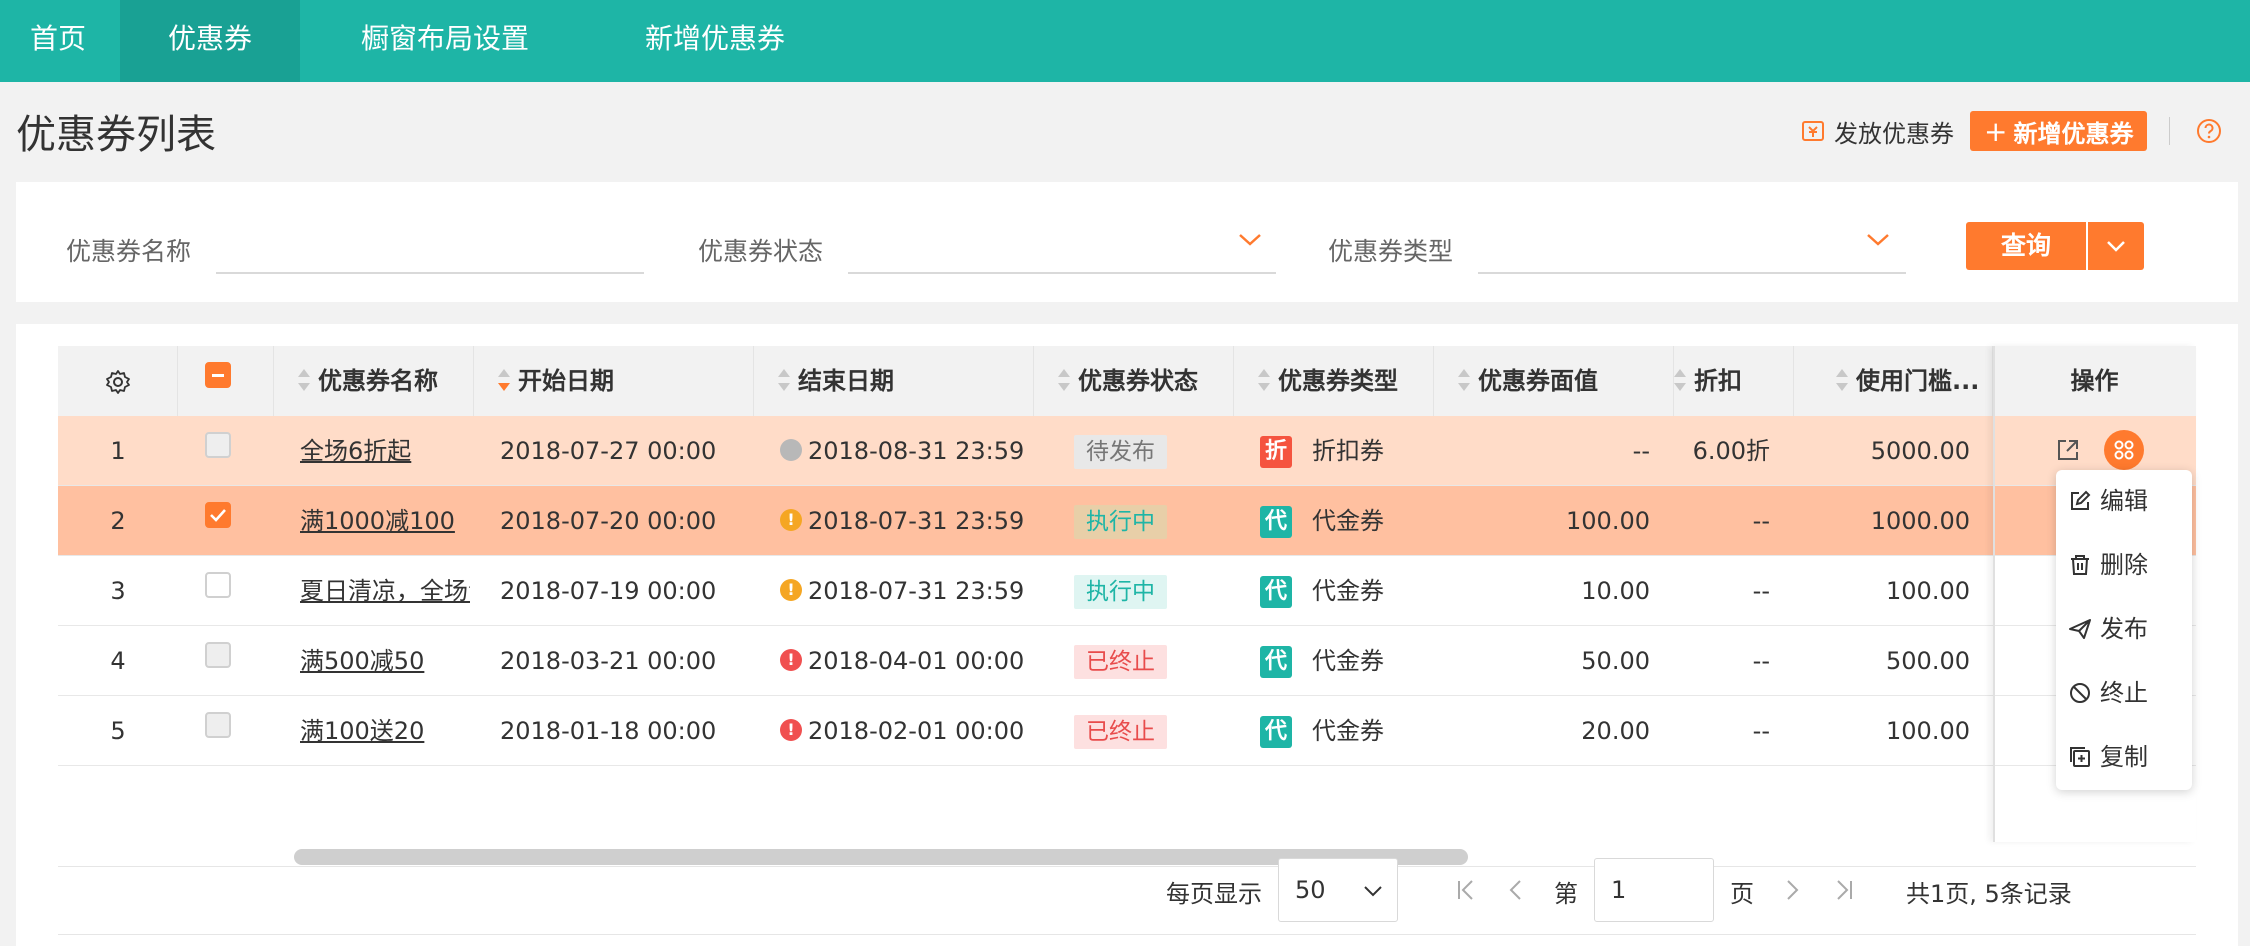  I want to click on per-page-select: 50, so click(1338, 890).